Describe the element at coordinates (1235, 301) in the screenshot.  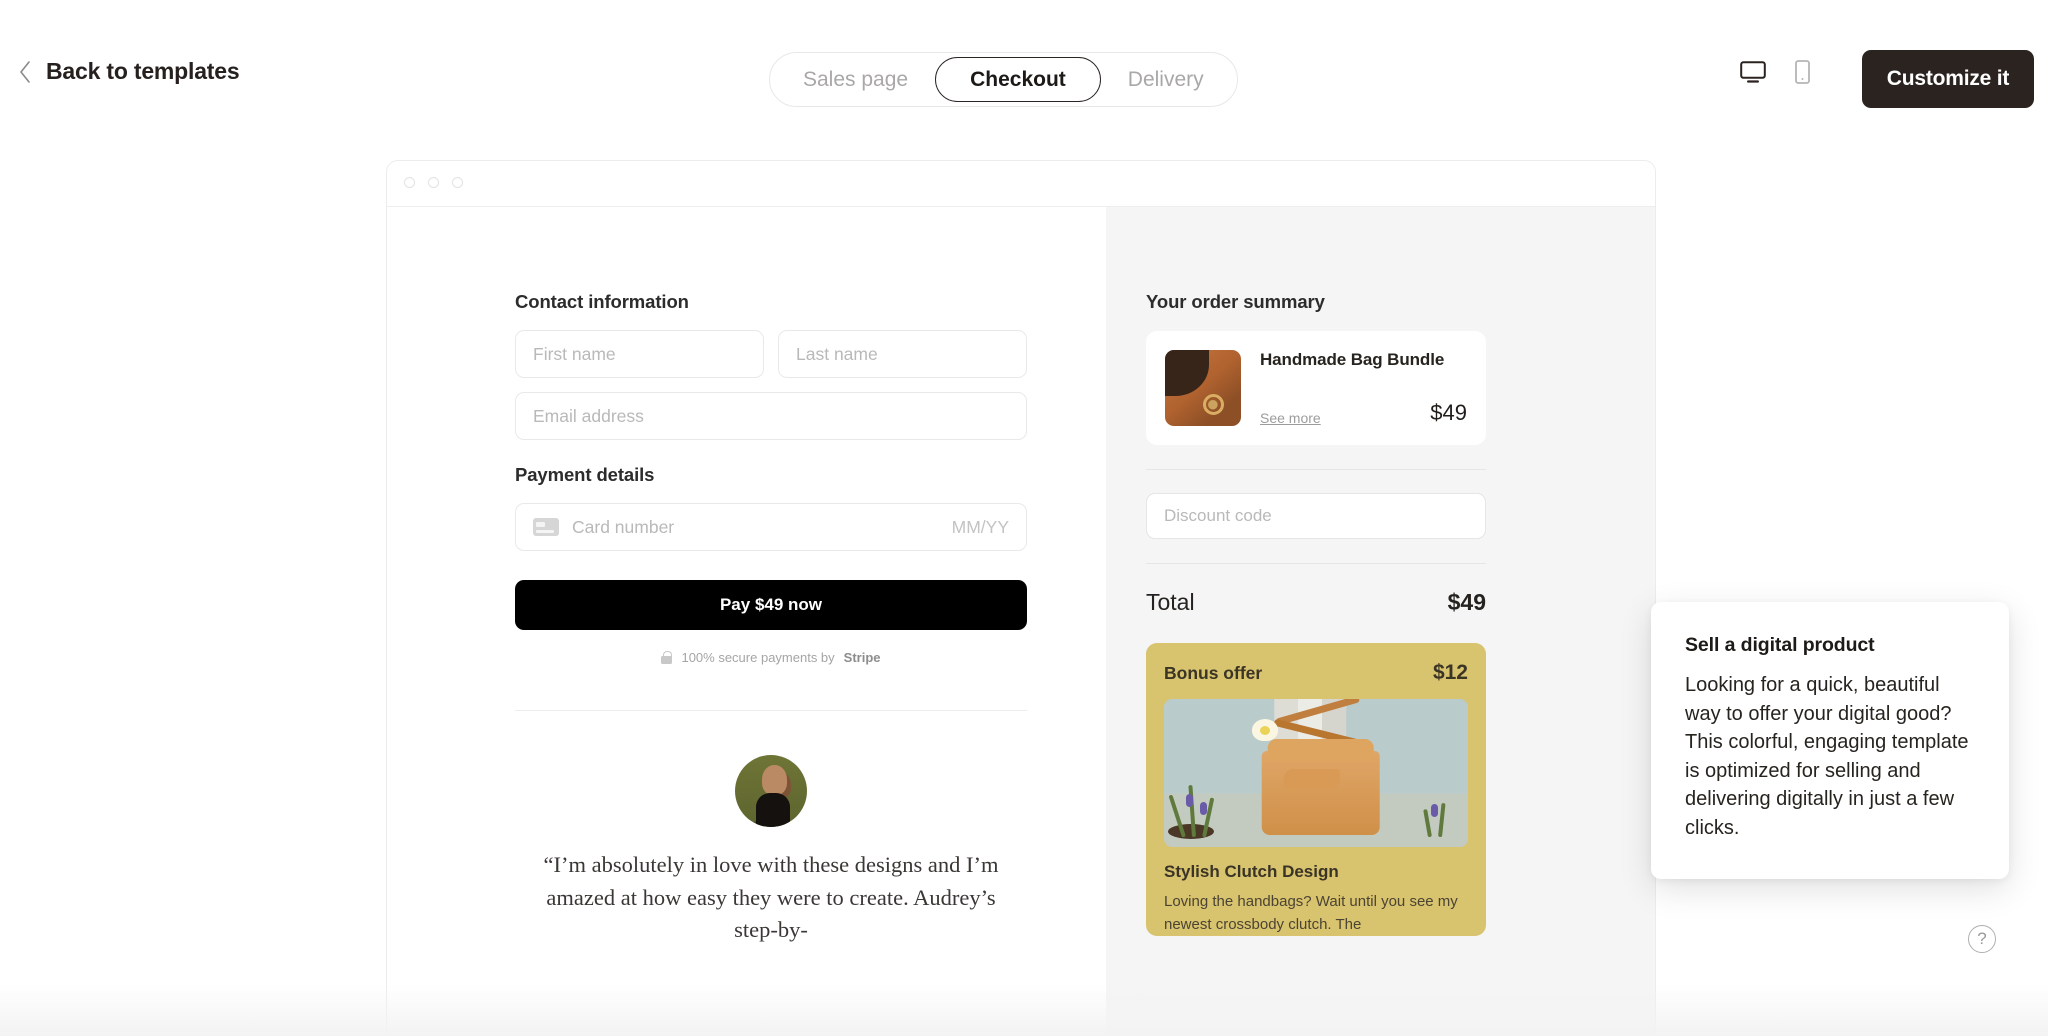
I see `order-summary-heading: Your order summary` at that location.